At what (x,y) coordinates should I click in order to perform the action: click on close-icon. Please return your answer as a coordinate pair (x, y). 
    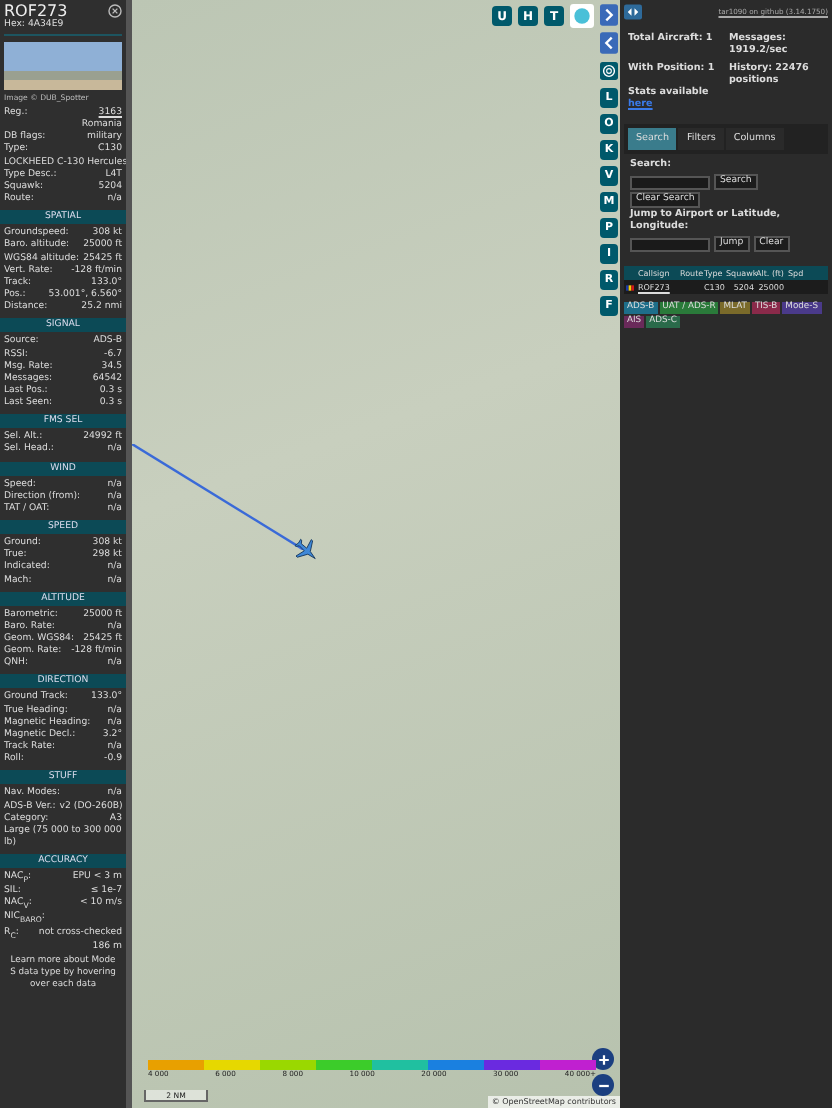
    Looking at the image, I should click on (115, 11).